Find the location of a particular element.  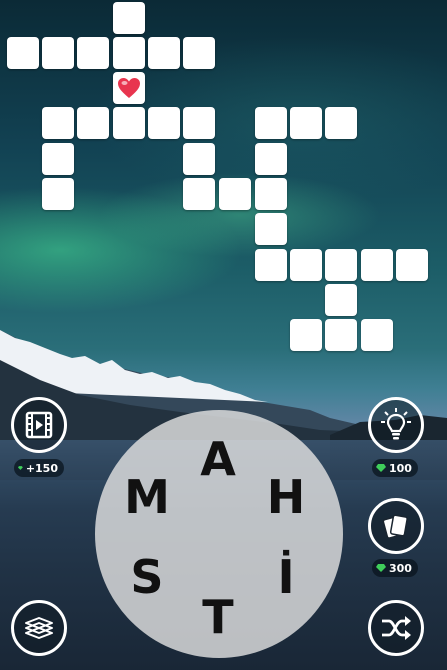

shuffle-icon is located at coordinates (396, 628).